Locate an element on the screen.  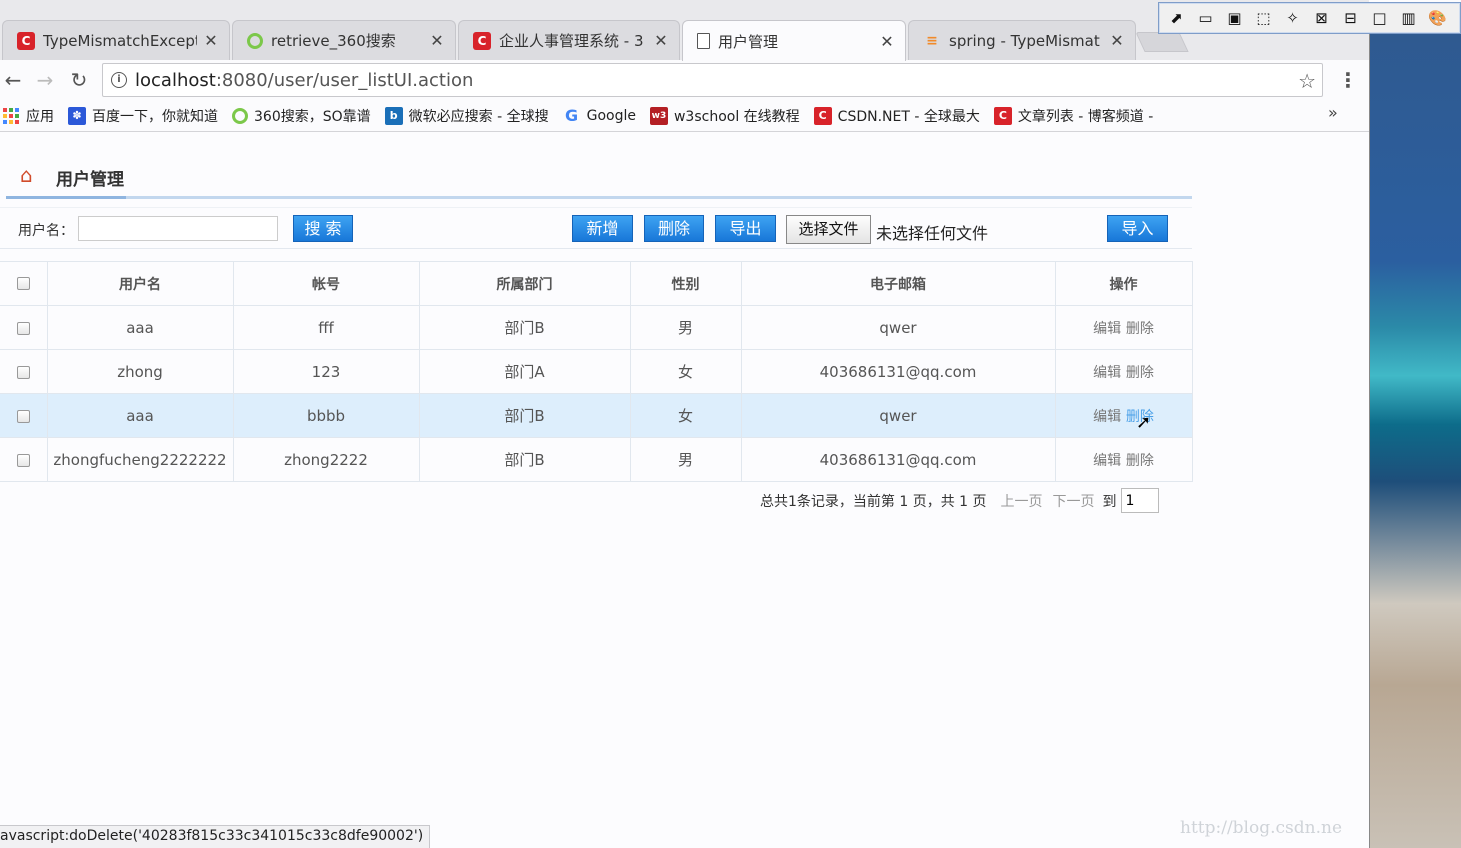
file-status-text: 未选择任何文件 is located at coordinates (932, 233).